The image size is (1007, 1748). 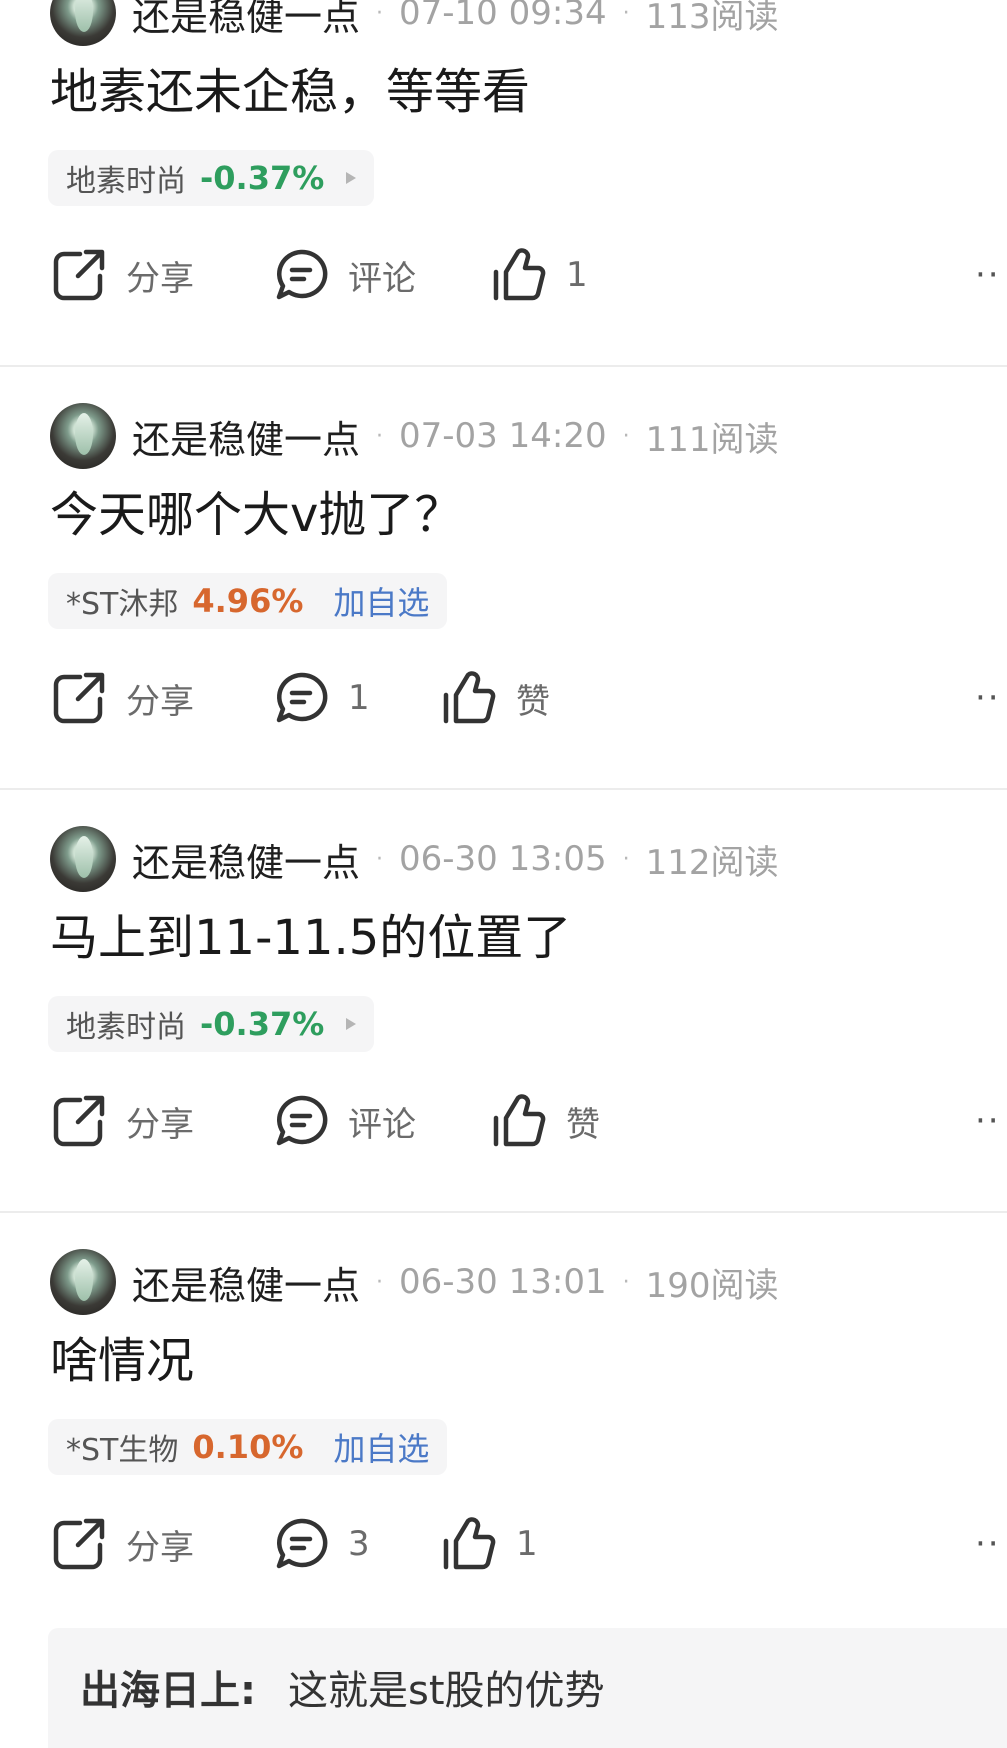 What do you see at coordinates (712, 439) in the screenshot?
I see `read-count: 111阅读` at bounding box center [712, 439].